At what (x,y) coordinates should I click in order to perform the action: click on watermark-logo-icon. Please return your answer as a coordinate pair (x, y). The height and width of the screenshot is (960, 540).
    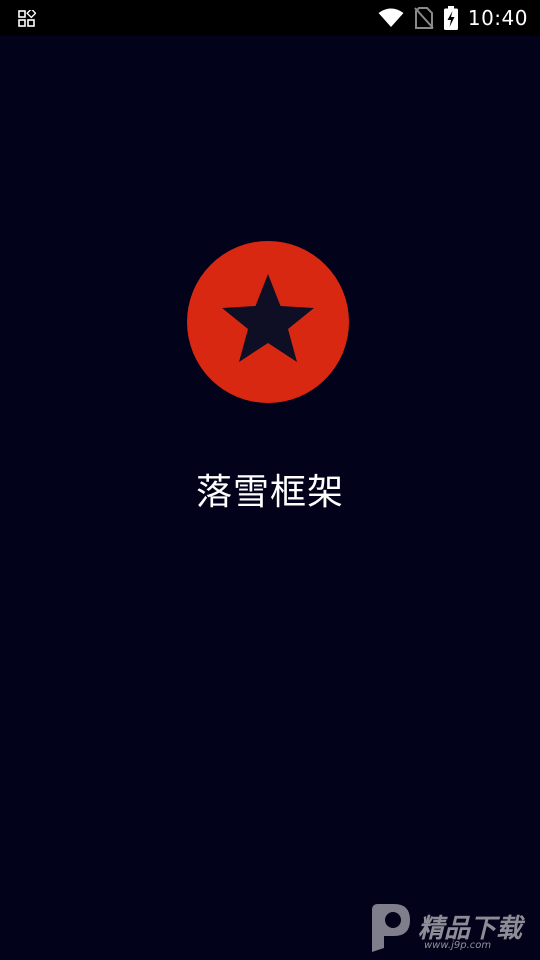
    Looking at the image, I should click on (390, 928).